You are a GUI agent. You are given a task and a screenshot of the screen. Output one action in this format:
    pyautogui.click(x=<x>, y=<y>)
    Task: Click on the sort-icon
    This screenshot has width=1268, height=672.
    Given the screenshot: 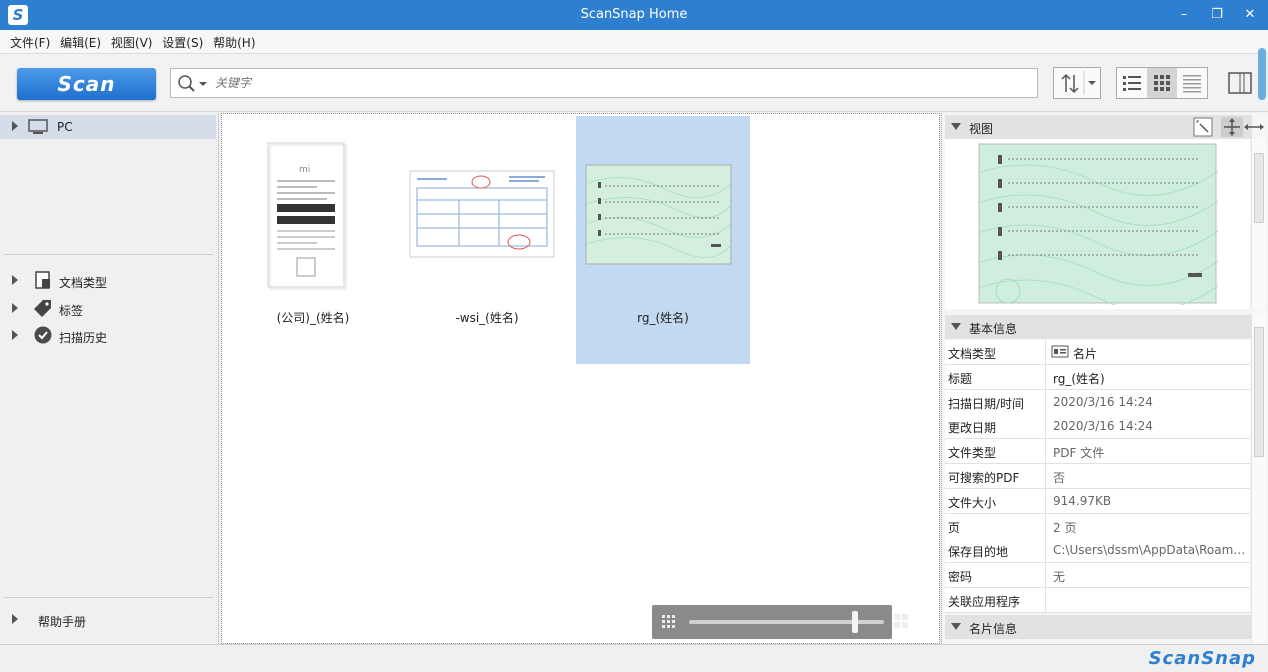 What is the action you would take?
    pyautogui.click(x=1078, y=83)
    